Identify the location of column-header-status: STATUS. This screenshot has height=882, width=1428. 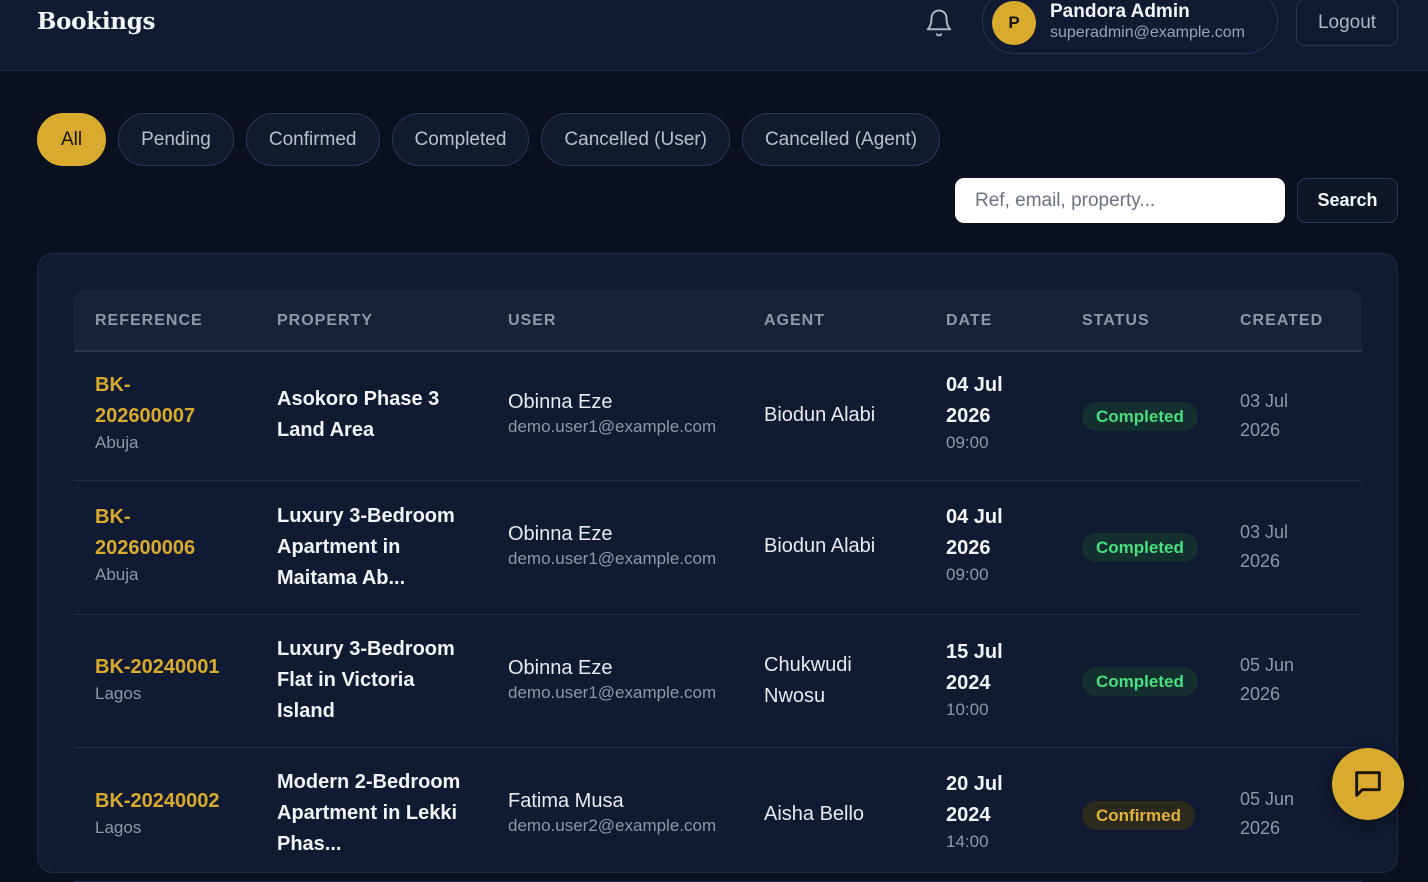
(1116, 320).